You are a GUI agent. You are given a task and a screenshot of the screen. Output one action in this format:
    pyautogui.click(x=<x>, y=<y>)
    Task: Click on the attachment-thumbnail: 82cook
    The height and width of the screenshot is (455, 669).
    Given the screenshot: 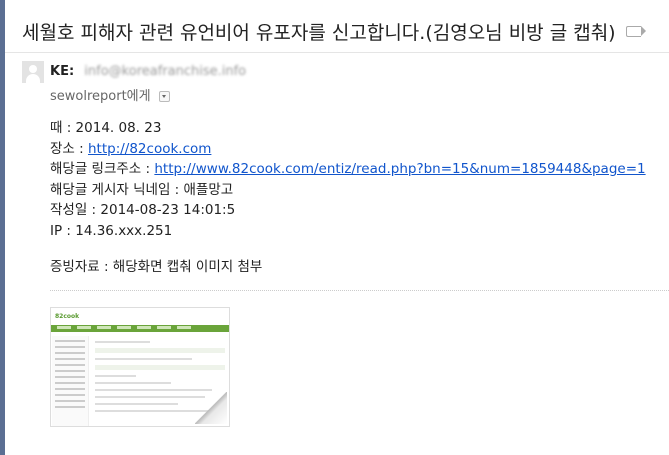 What is the action you would take?
    pyautogui.click(x=140, y=367)
    